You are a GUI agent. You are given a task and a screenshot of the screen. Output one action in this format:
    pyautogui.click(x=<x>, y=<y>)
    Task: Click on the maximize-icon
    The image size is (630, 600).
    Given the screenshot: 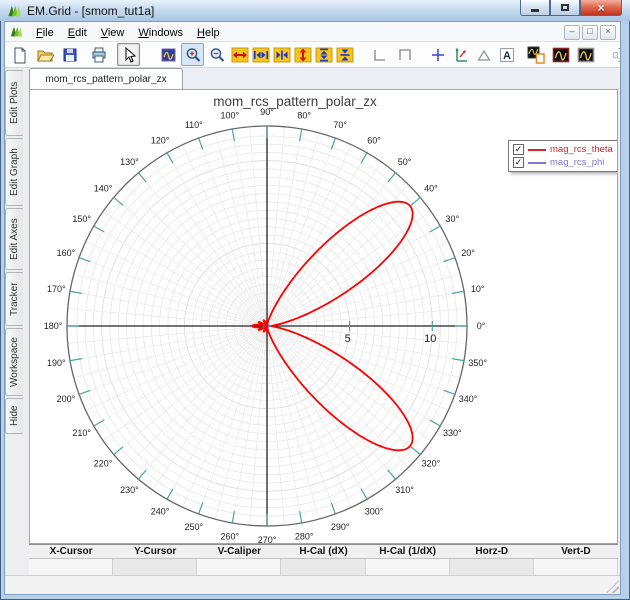 What is the action you would take?
    pyautogui.click(x=565, y=7)
    